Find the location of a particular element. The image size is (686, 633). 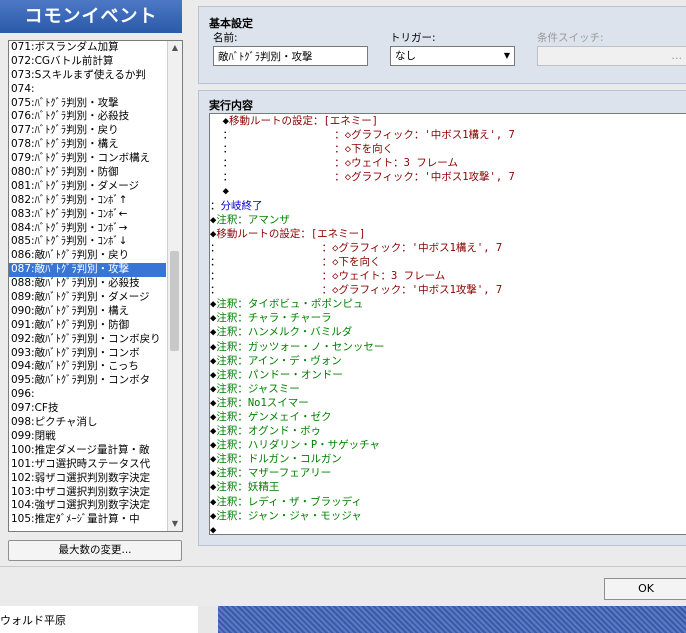

command-text: 注釈：ガッツォー・ノ・センッセー is located at coordinates (300, 346).